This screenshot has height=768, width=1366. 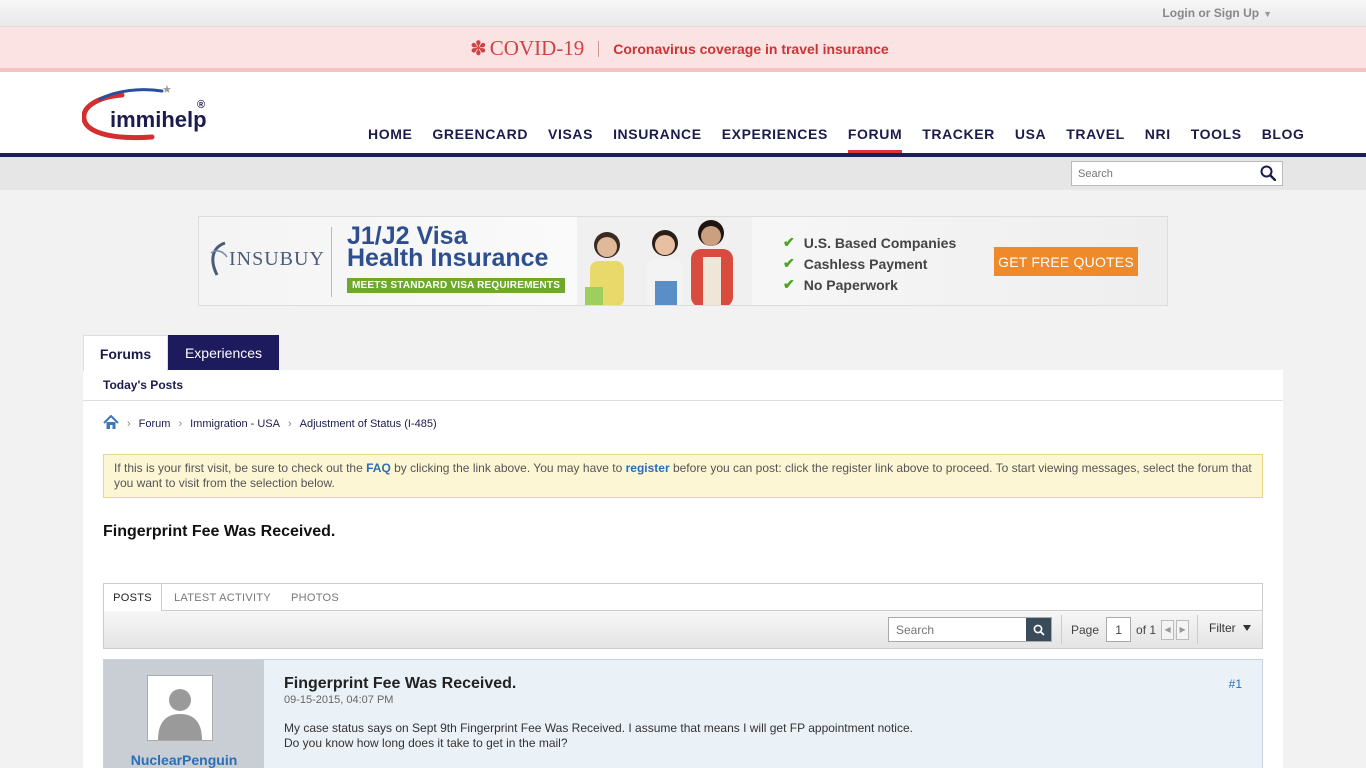 I want to click on students-photo, so click(x=664, y=261).